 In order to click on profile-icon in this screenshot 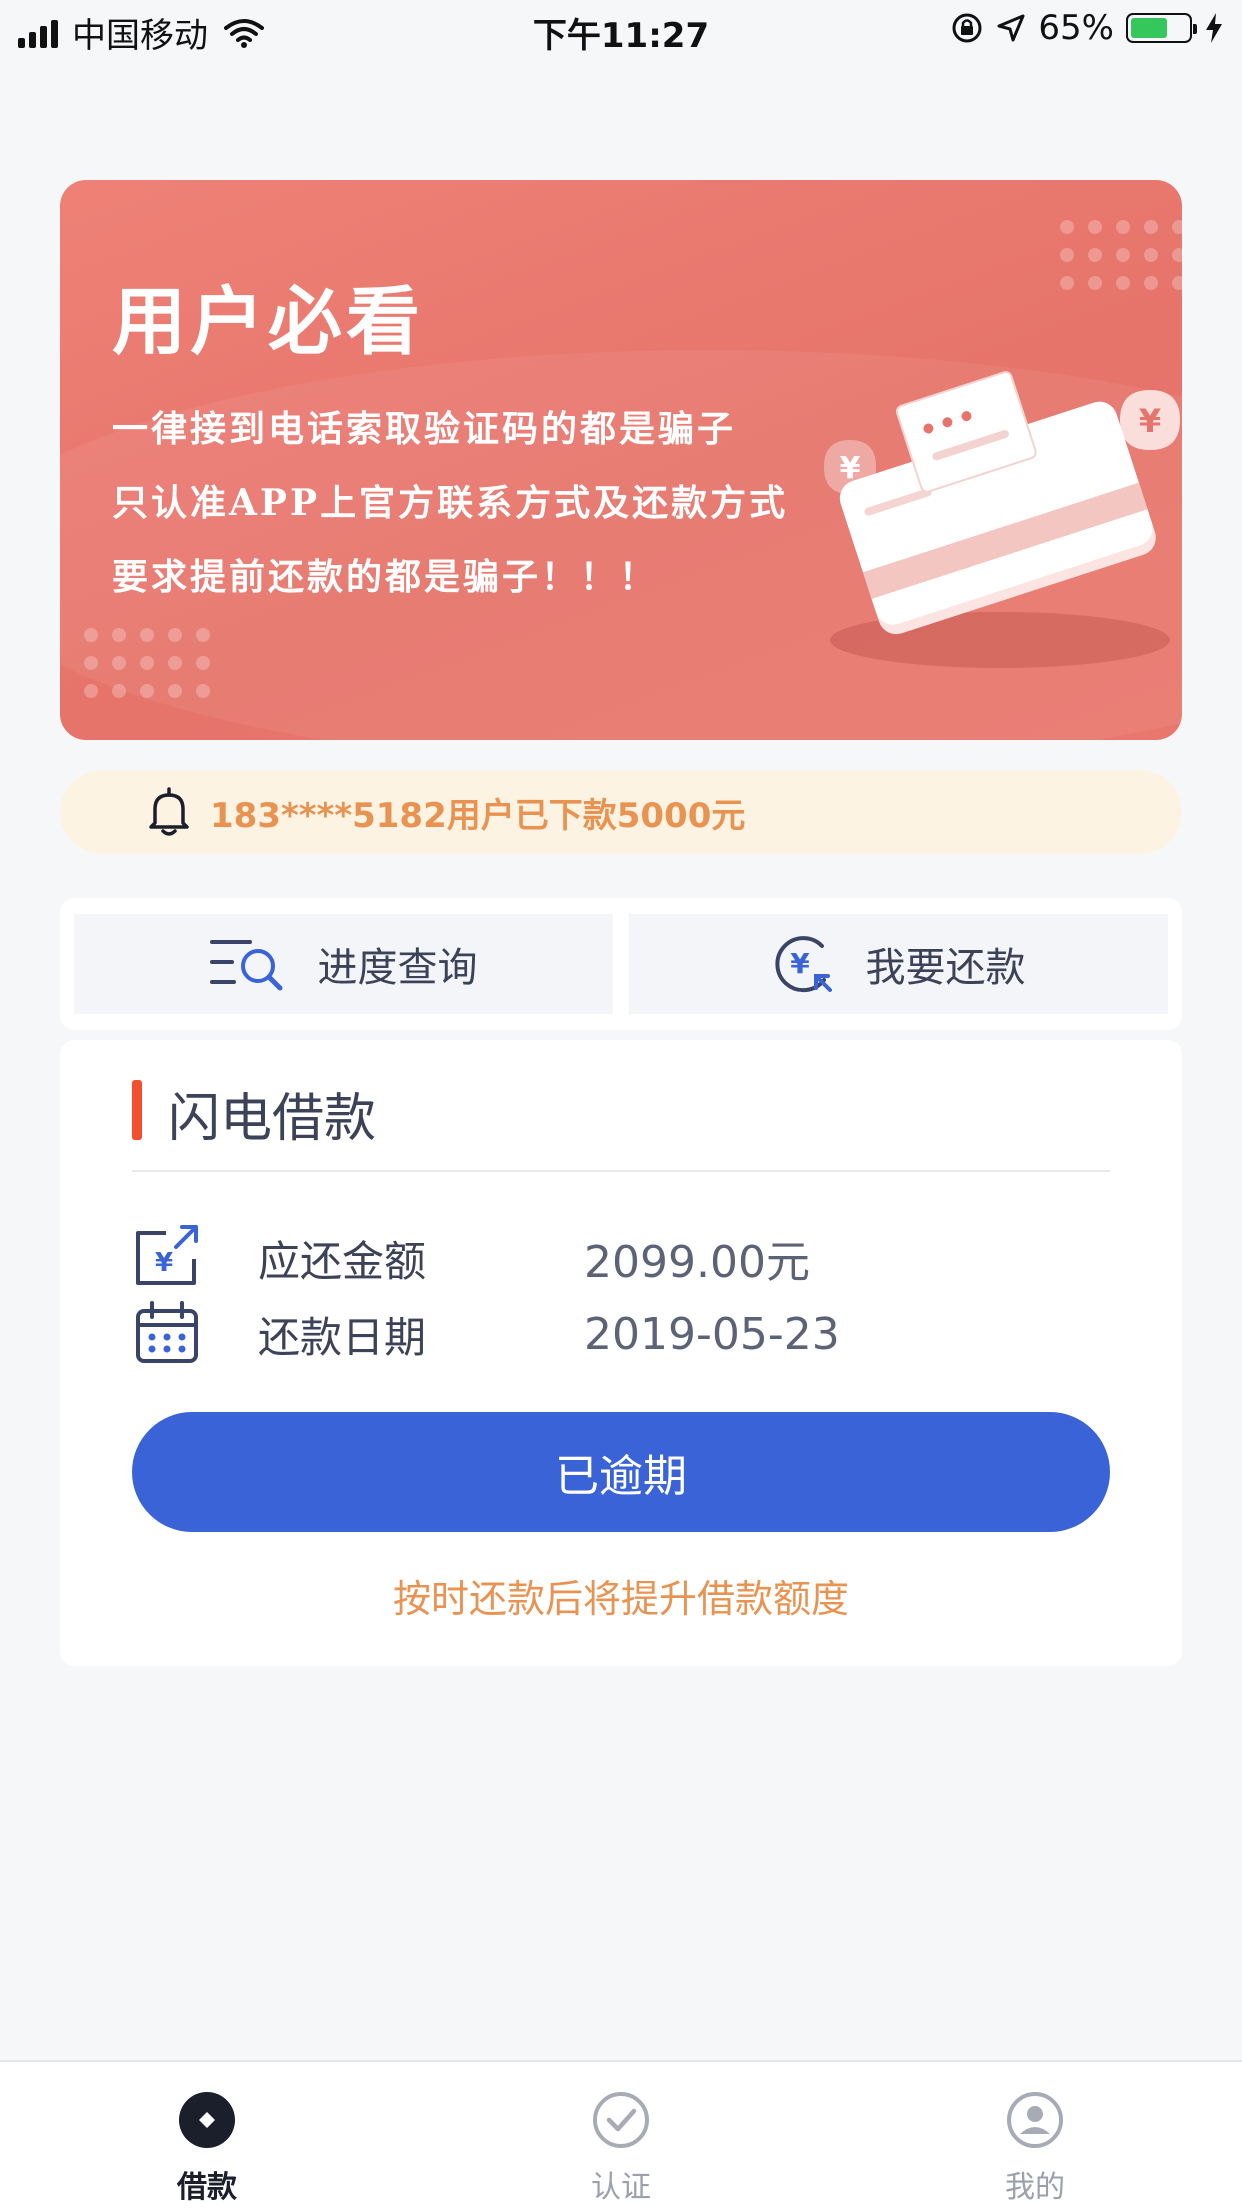, I will do `click(1035, 2120)`.